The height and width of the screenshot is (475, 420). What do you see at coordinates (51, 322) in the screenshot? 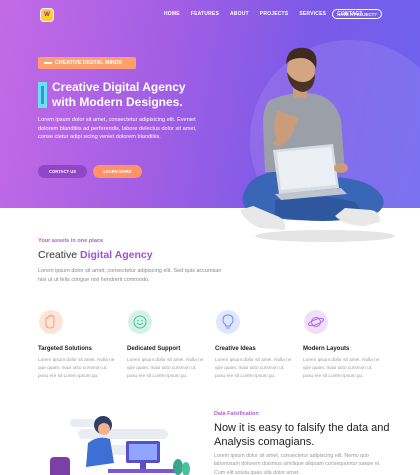
I see `hand-icon` at bounding box center [51, 322].